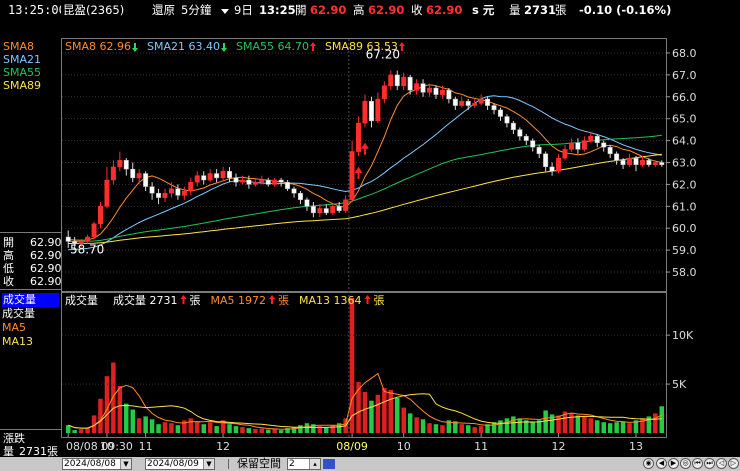 This screenshot has height=471, width=740. Describe the element at coordinates (8, 255) in the screenshot. I see `quote-label: 高` at that location.